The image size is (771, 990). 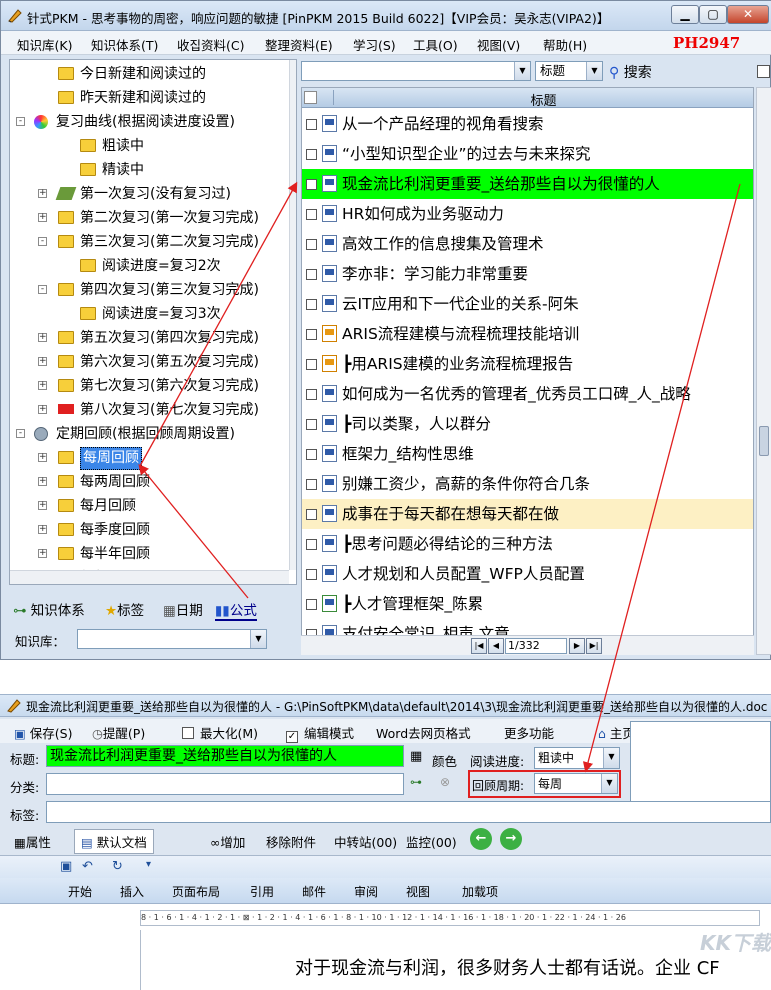 What do you see at coordinates (527, 574) in the screenshot?
I see `list-item: 人才规划和人员配置_WFP人员配置` at bounding box center [527, 574].